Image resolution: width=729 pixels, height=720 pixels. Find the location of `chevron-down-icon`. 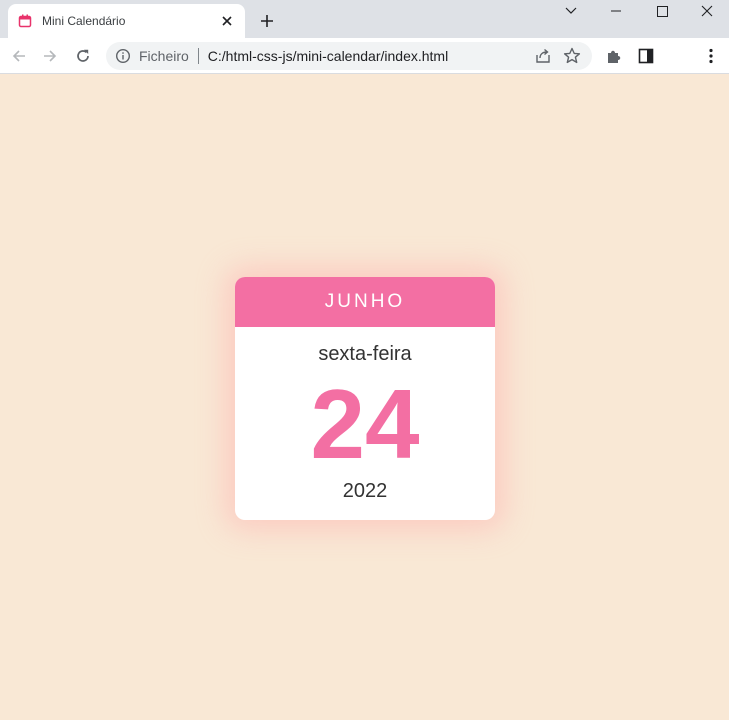

chevron-down-icon is located at coordinates (571, 11).